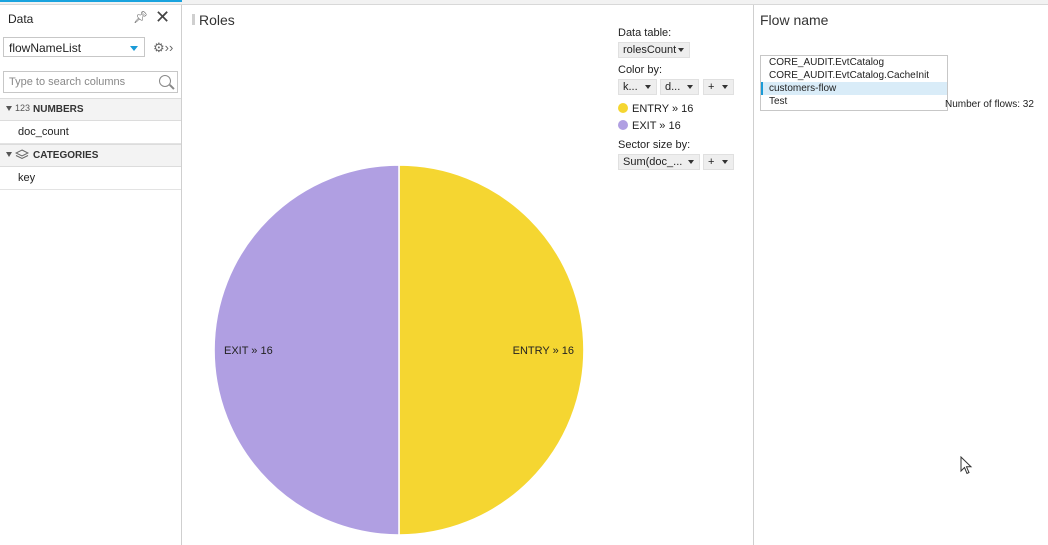  I want to click on gear-icon: ⚙››, so click(163, 48).